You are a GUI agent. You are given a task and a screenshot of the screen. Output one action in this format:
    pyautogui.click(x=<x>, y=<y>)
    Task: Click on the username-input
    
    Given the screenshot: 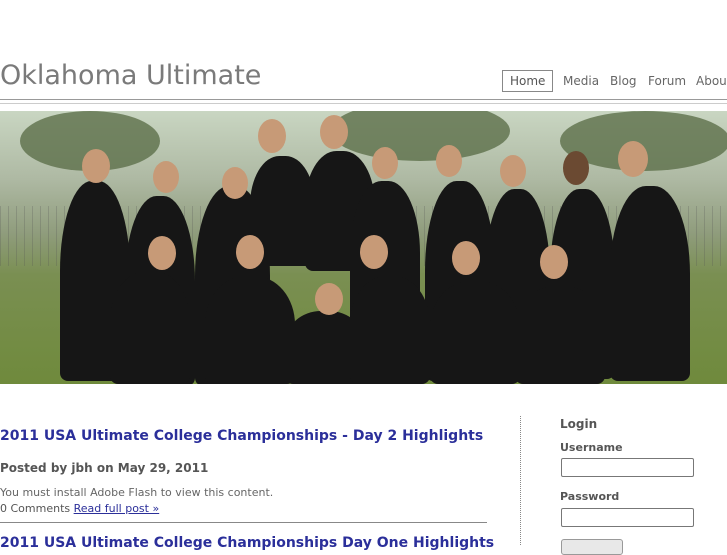 What is the action you would take?
    pyautogui.click(x=627, y=467)
    